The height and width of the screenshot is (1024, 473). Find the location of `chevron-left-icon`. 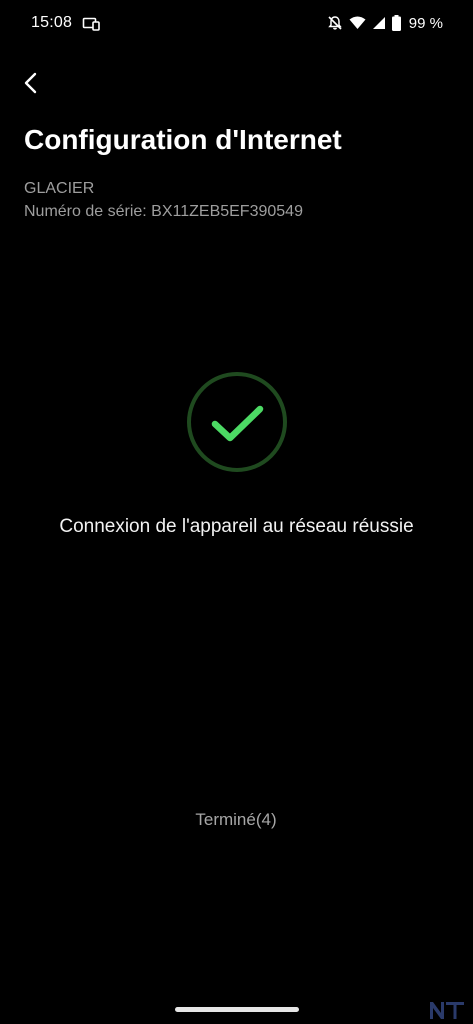

chevron-left-icon is located at coordinates (30, 83).